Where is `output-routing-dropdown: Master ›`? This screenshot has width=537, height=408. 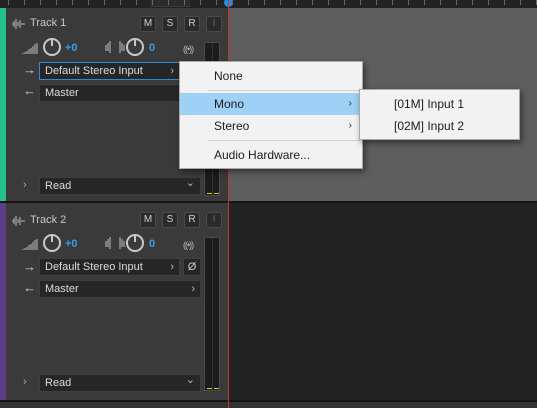 output-routing-dropdown: Master › is located at coordinates (120, 289).